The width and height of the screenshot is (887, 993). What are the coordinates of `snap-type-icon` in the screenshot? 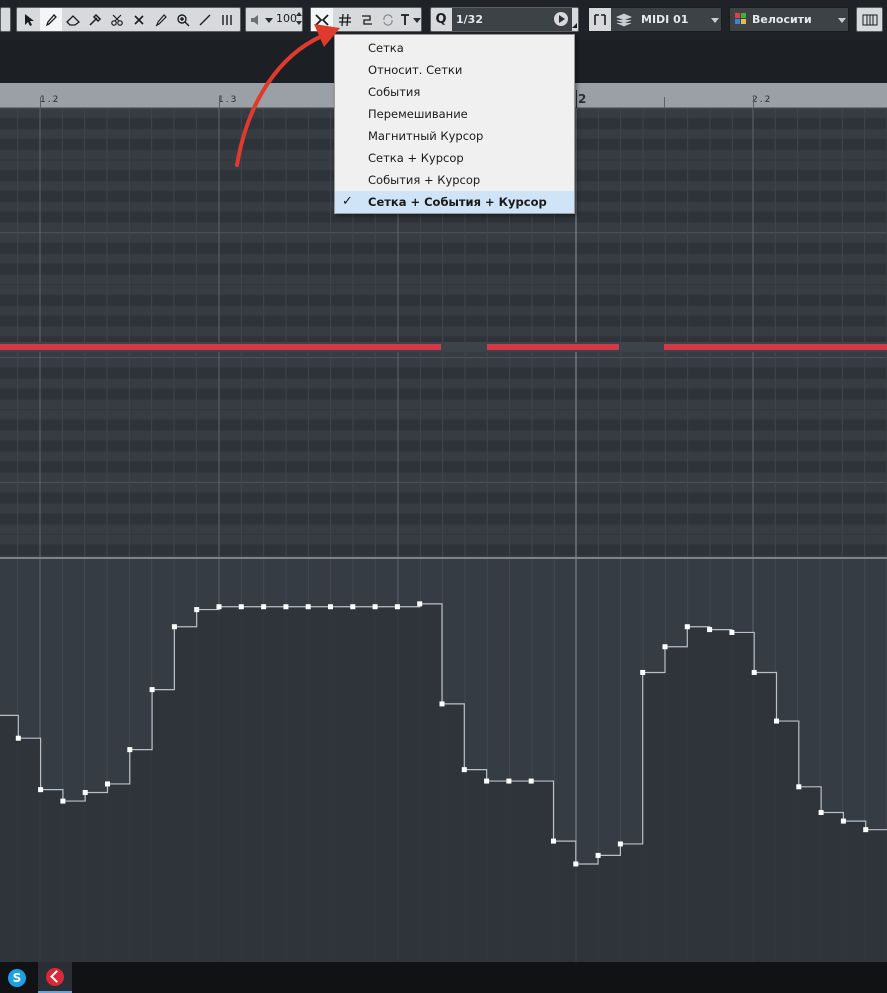 It's located at (367, 19).